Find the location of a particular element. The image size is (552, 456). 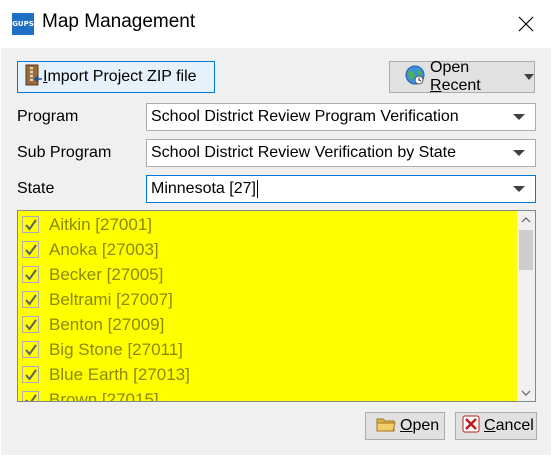

close-icon is located at coordinates (526, 24).